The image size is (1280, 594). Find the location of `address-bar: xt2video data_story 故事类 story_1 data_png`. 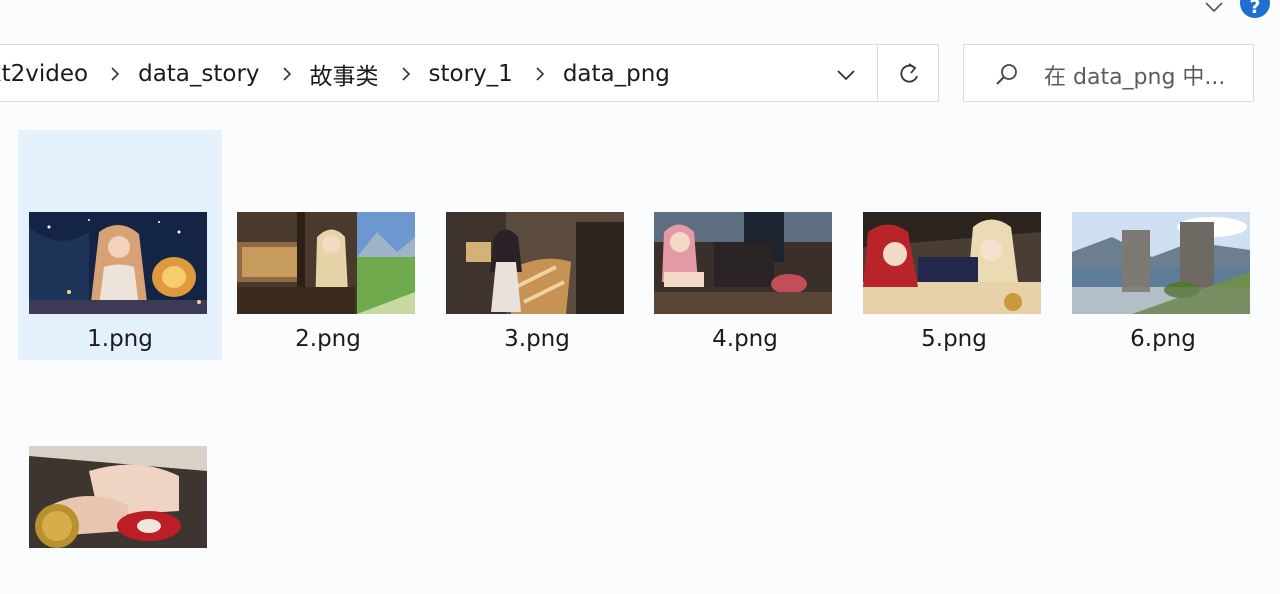

address-bar: xt2video data_story 故事类 story_1 data_png is located at coordinates (439, 73).